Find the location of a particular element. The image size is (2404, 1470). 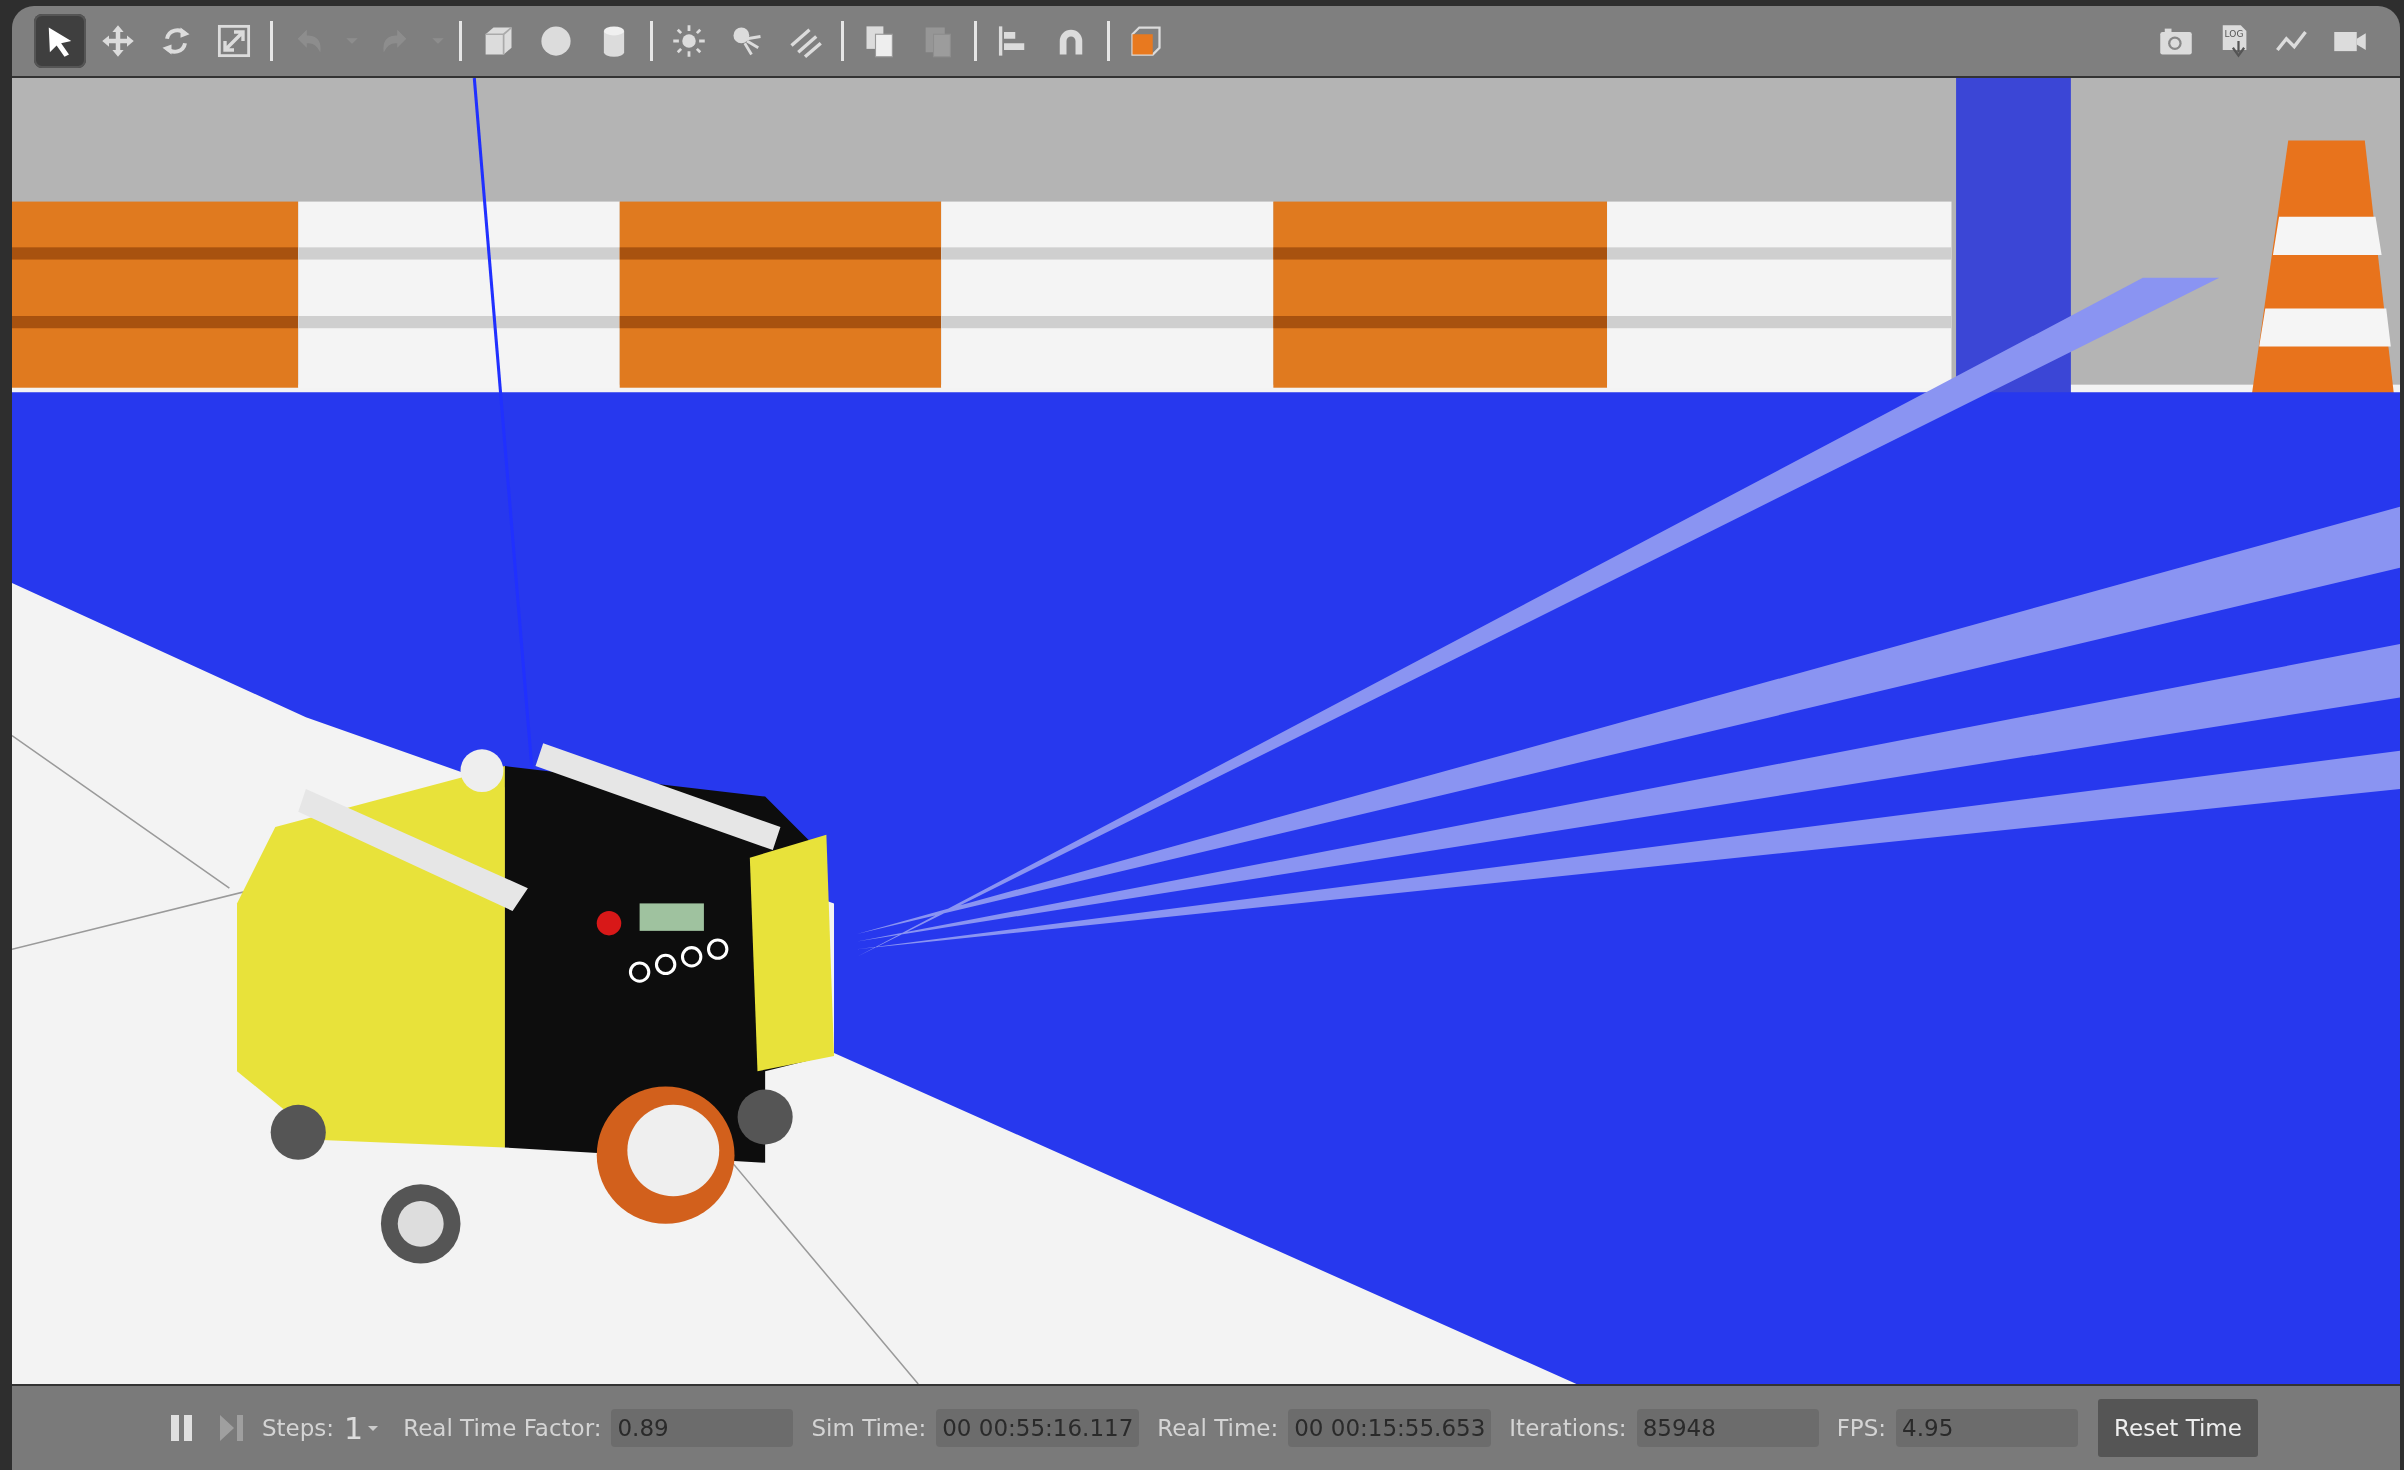

readout-field: 00 00:55:16.117 is located at coordinates (1038, 1428).